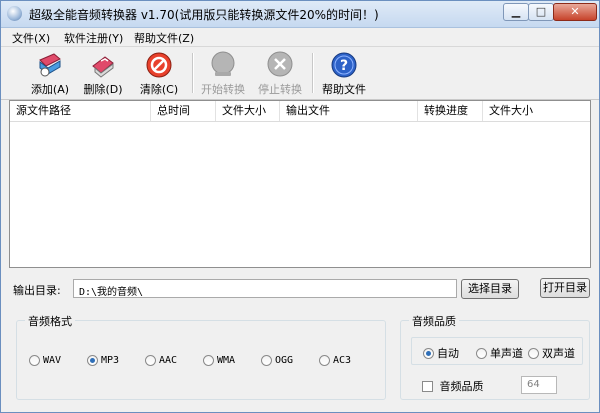 The image size is (600, 413). What do you see at coordinates (52, 360) in the screenshot?
I see `radio-wav-label: WAV` at bounding box center [52, 360].